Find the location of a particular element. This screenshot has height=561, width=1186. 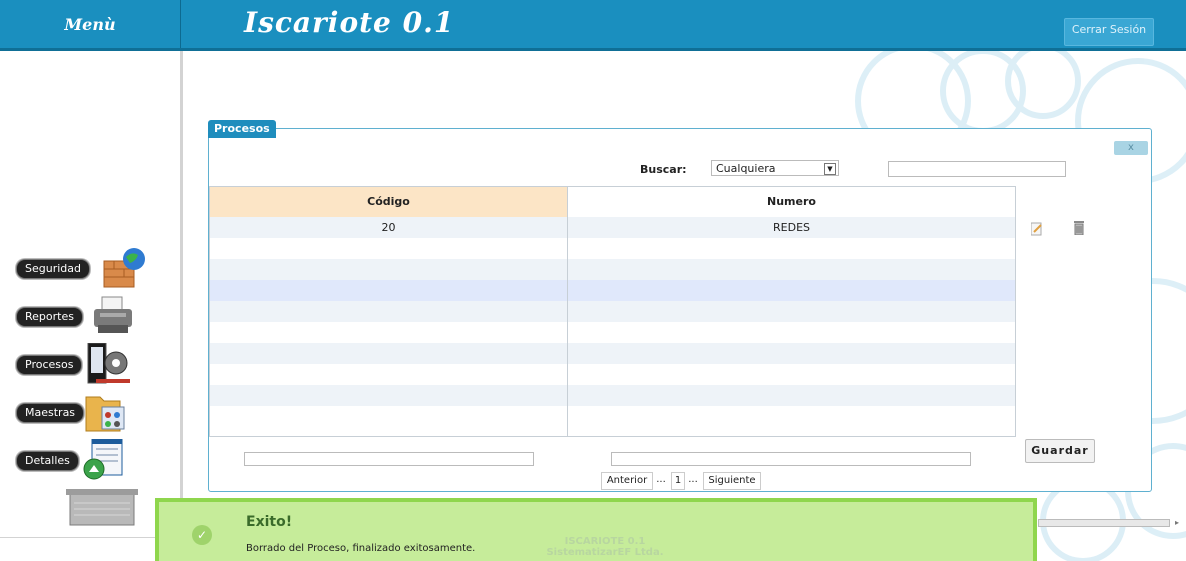

sidebar-item-label: Detalles is located at coordinates (47, 461).